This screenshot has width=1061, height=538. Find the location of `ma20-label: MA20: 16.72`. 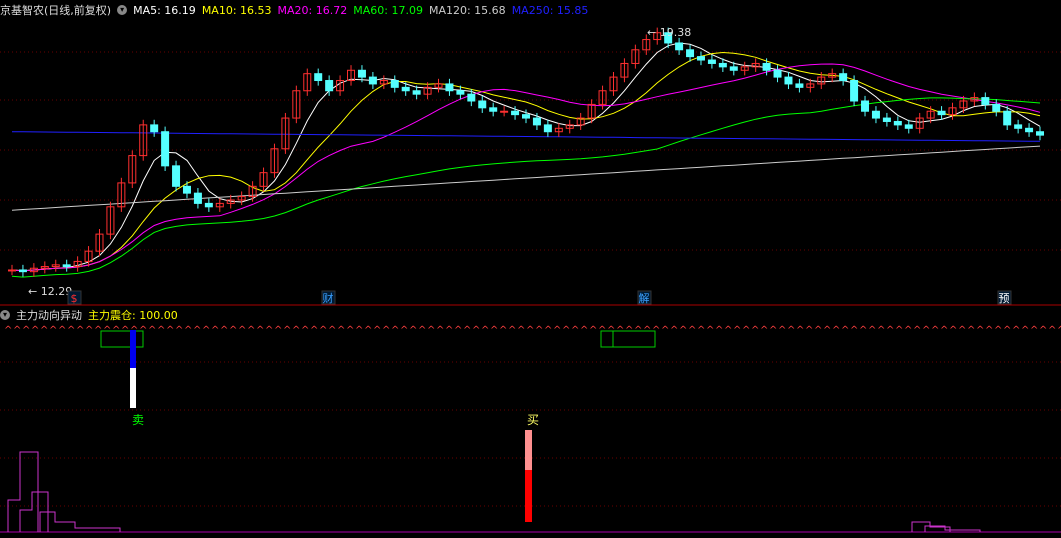

ma20-label: MA20: 16.72 is located at coordinates (312, 10).